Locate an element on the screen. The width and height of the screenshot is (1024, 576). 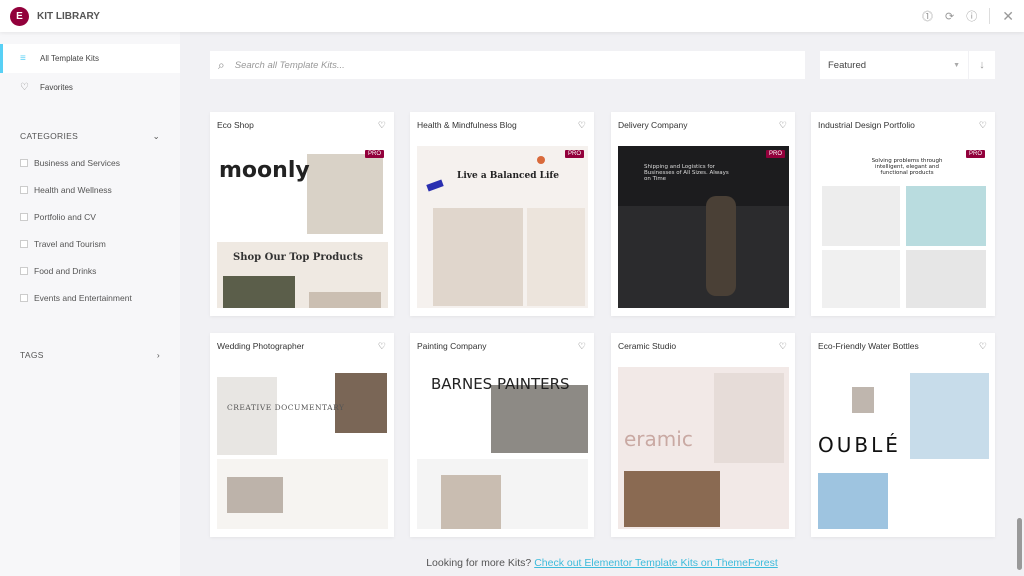
kit-name: Delivery Company is located at coordinates (653, 125).